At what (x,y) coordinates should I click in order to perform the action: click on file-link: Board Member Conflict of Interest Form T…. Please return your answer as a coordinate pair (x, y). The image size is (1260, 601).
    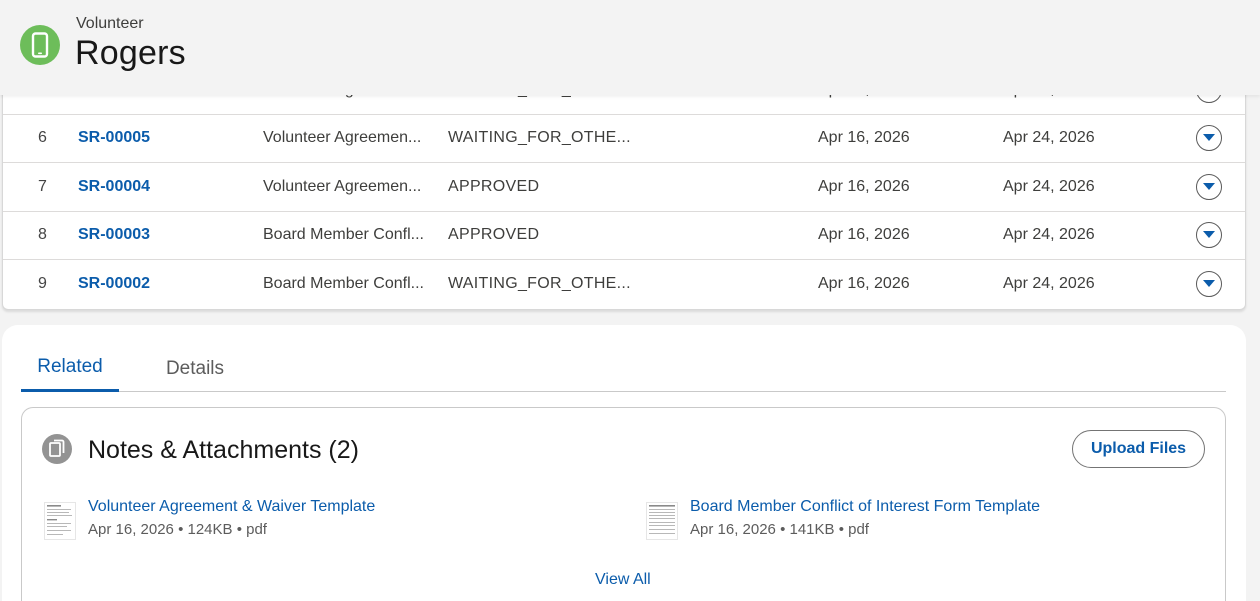
    Looking at the image, I should click on (865, 507).